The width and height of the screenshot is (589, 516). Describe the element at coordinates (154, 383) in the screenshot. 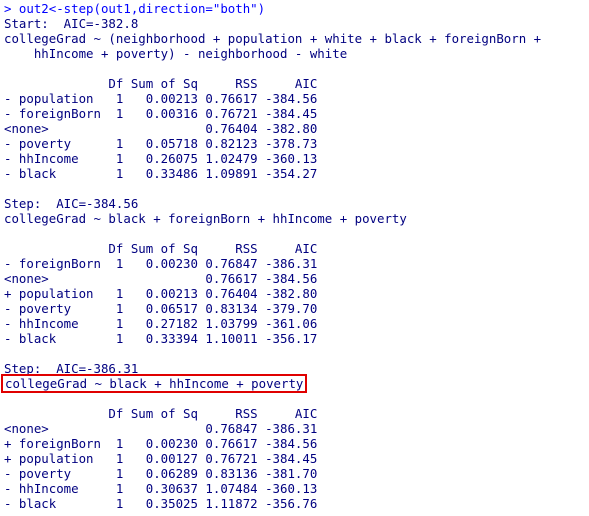

I see `highlighted-formula: collegeGrad ~ black + hhIncome + poverty` at that location.